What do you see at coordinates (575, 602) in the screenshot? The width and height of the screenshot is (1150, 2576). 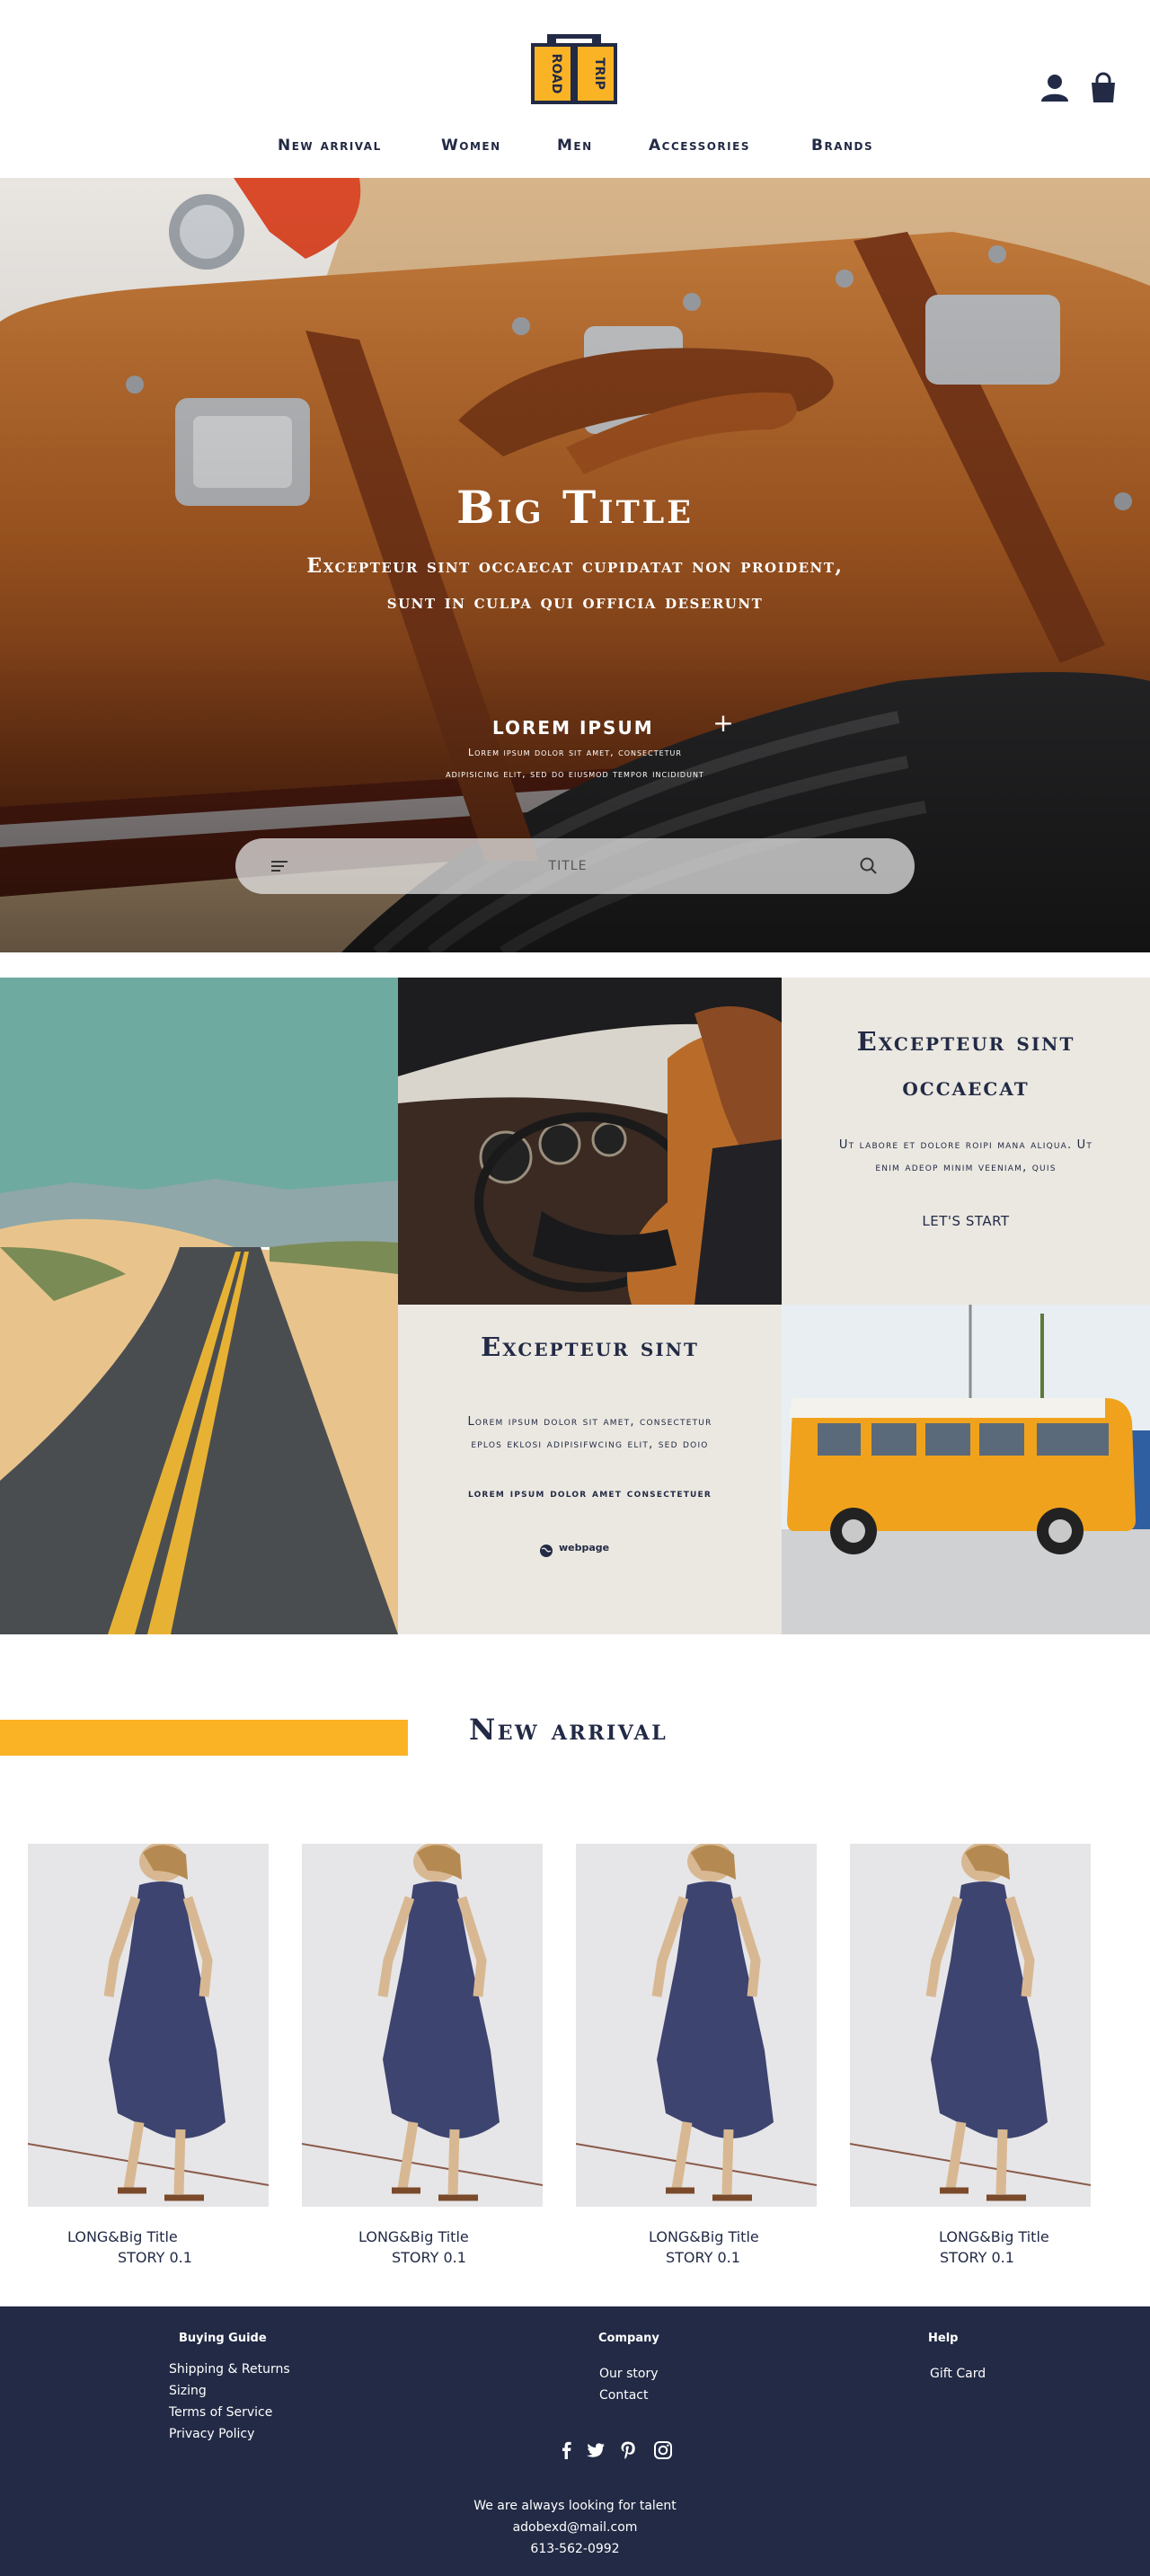 I see `hero-subtitle-line2: sunt in culpa qui officia deserunt` at bounding box center [575, 602].